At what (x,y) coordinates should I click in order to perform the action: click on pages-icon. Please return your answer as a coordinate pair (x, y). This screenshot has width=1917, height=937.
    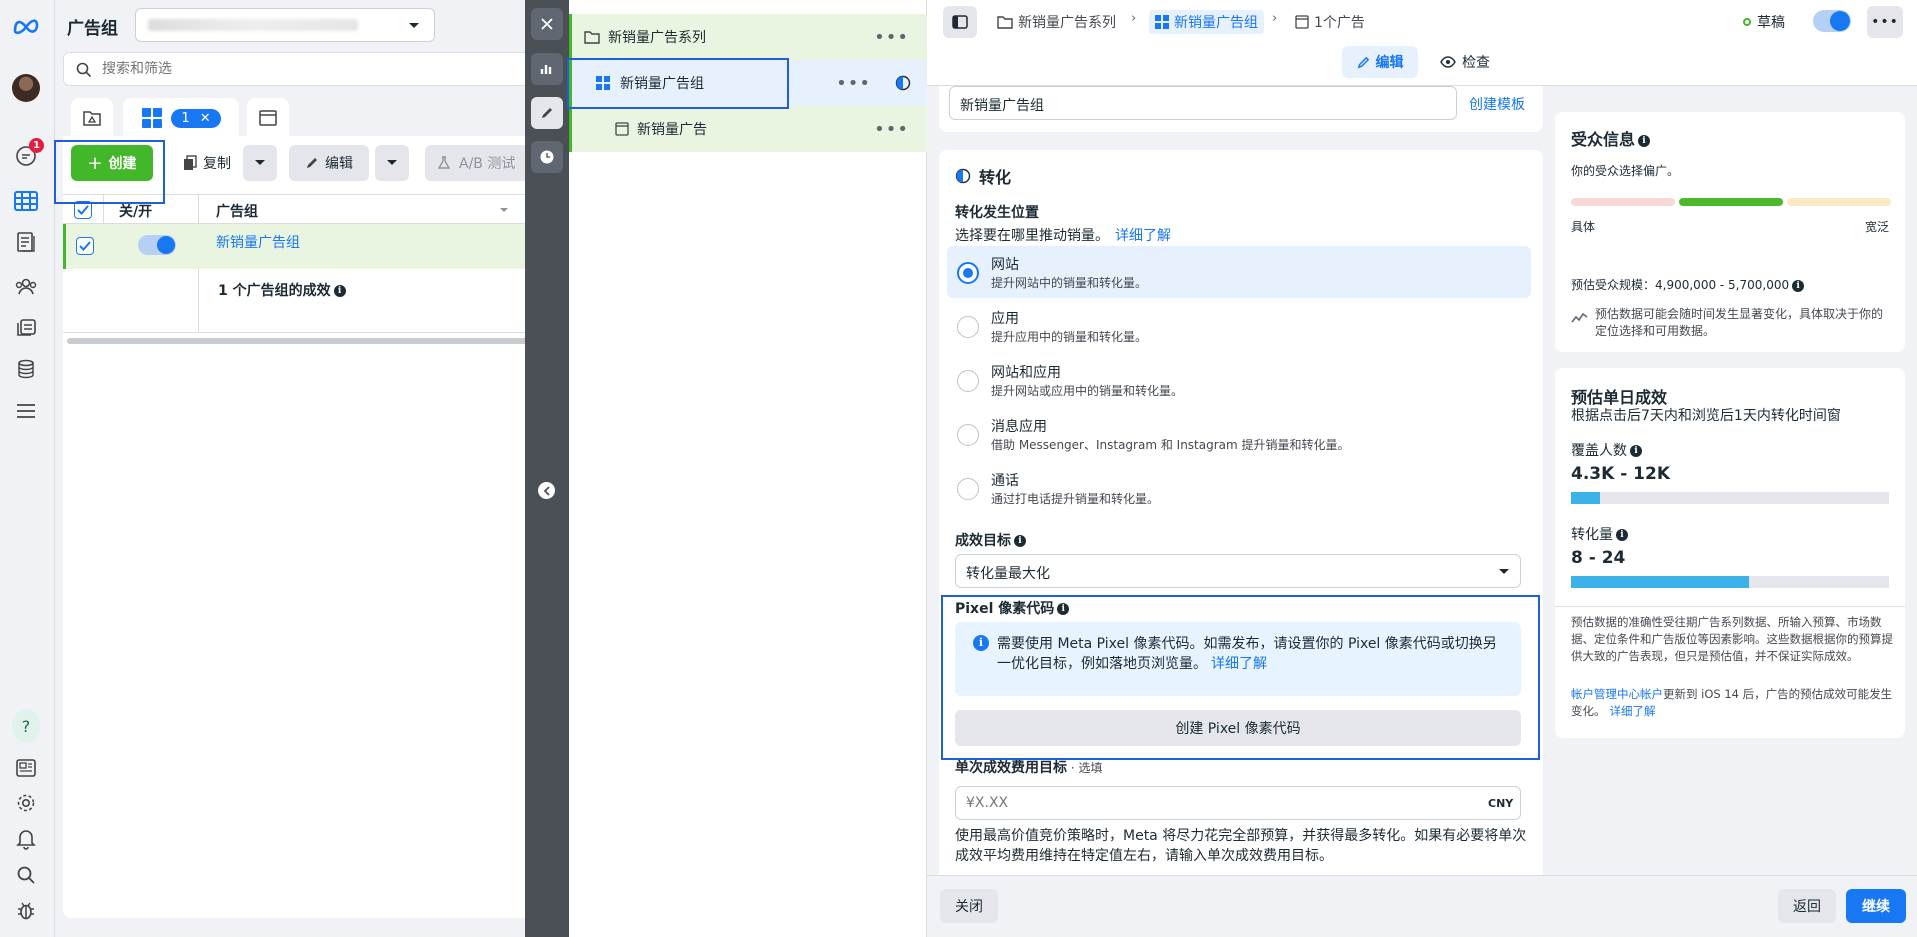
    Looking at the image, I should click on (26, 242).